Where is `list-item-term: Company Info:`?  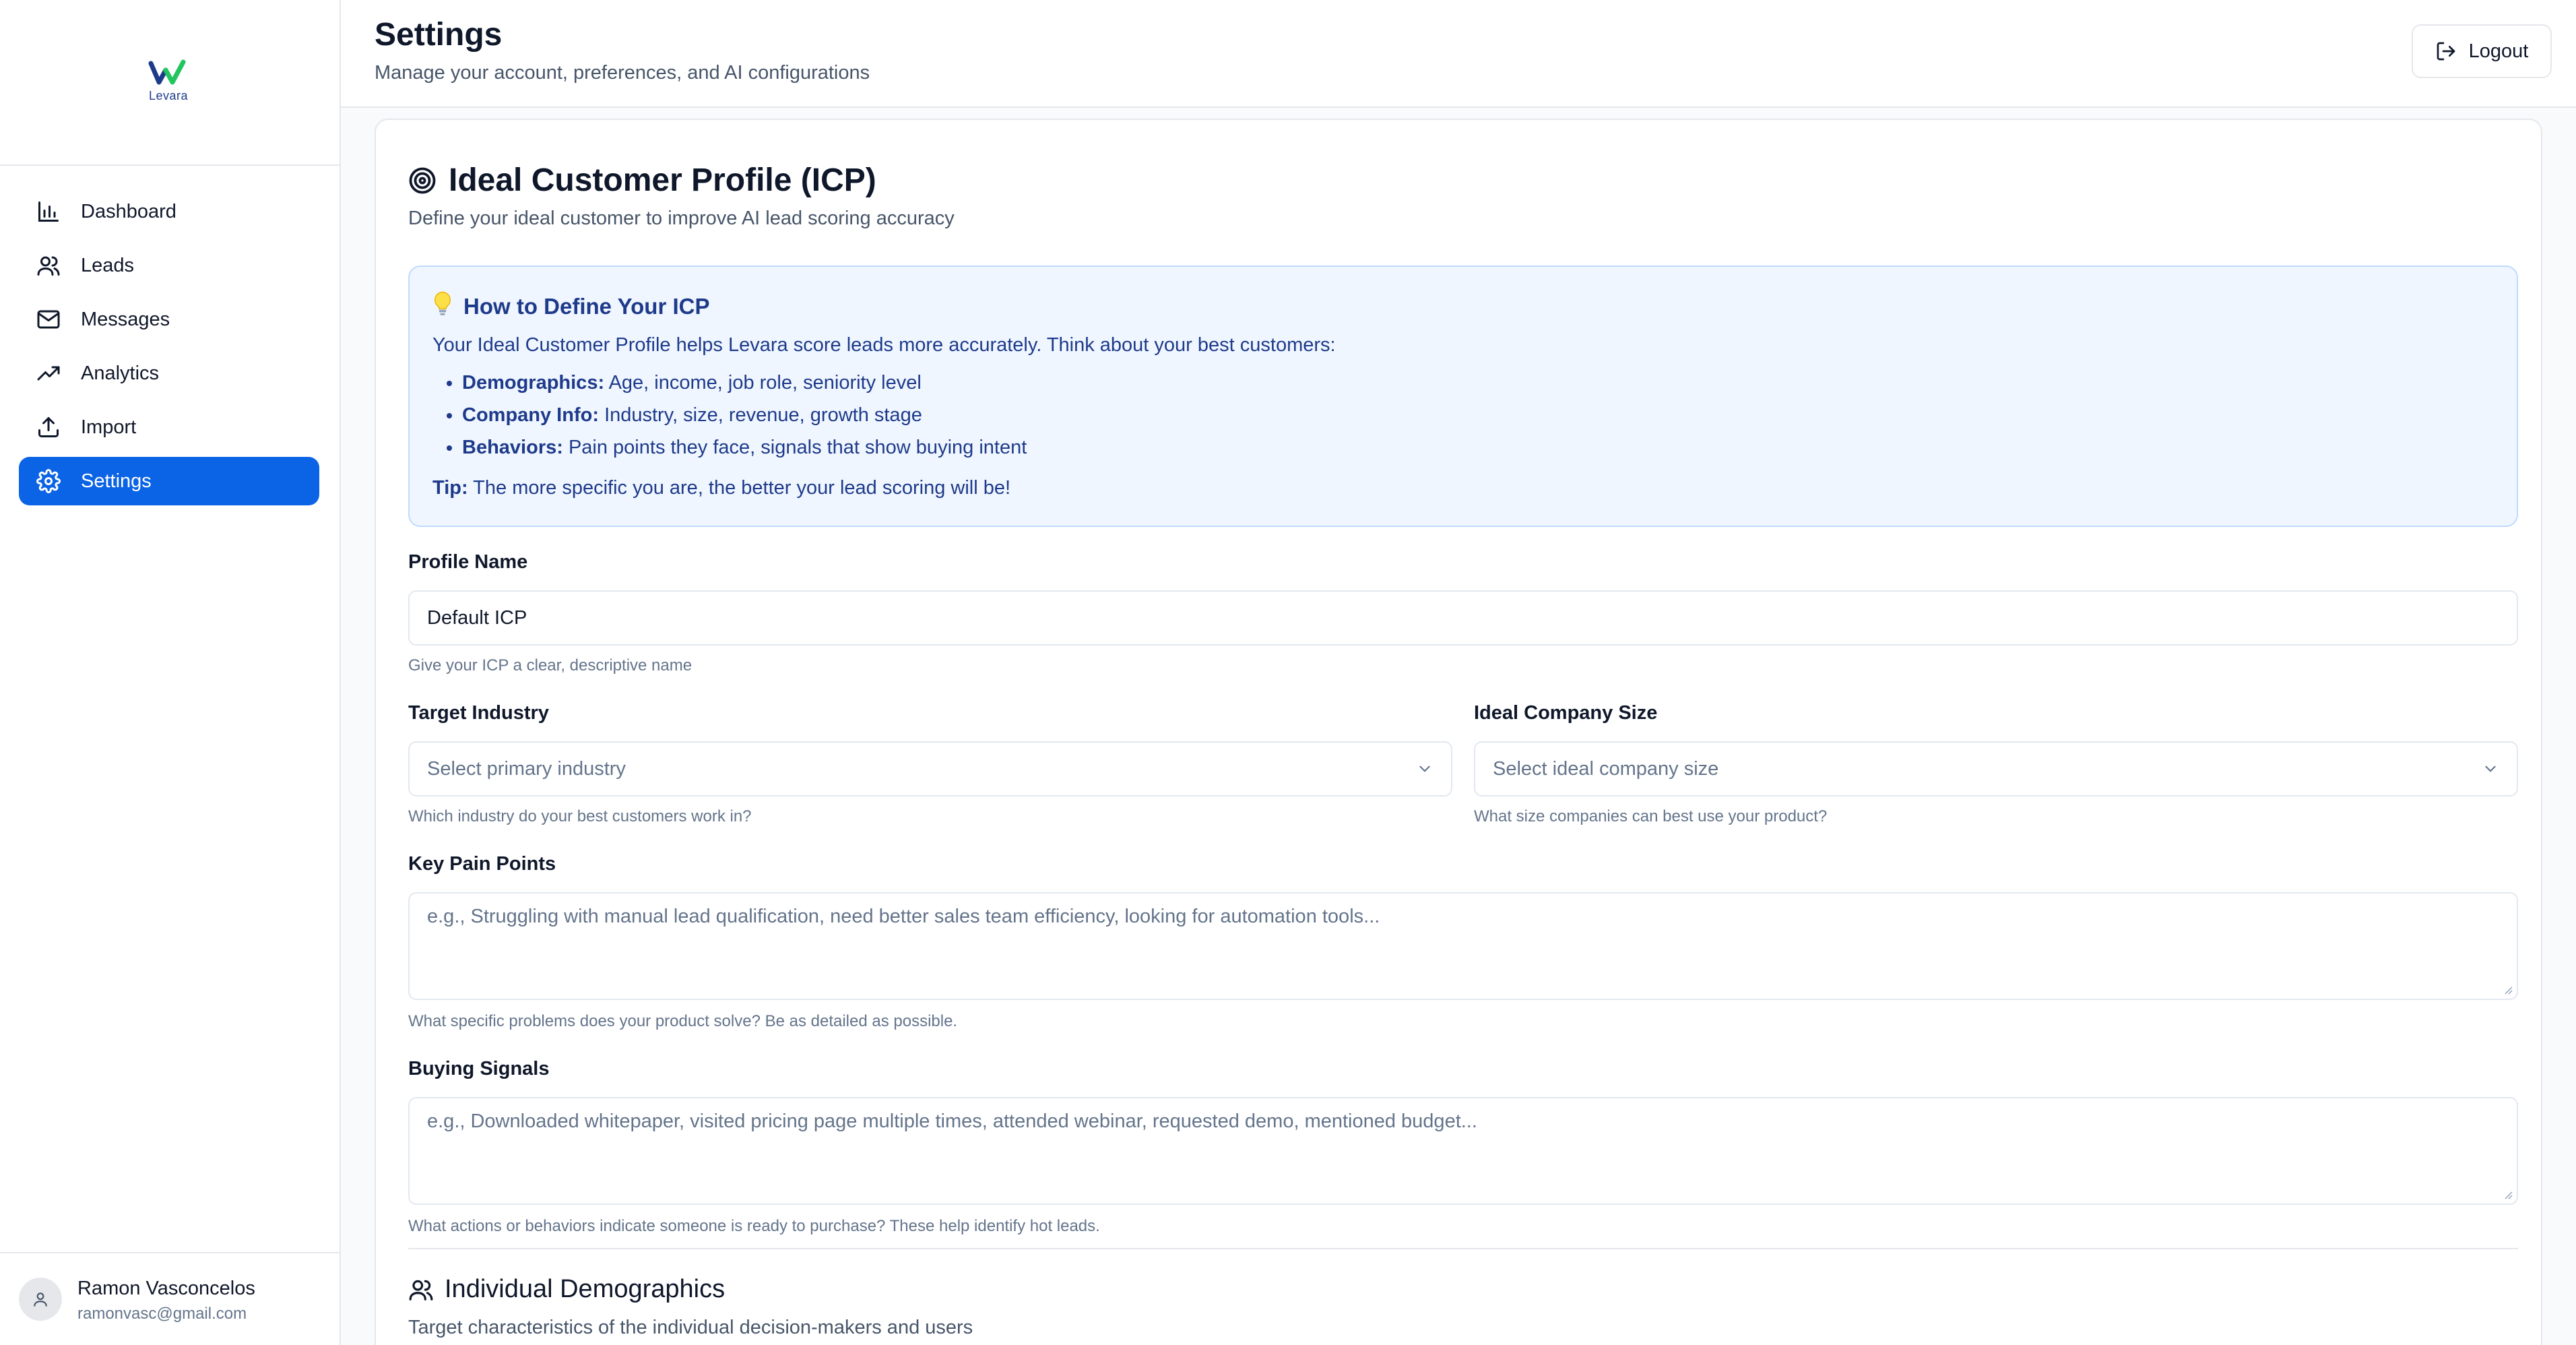 list-item-term: Company Info: is located at coordinates (530, 415).